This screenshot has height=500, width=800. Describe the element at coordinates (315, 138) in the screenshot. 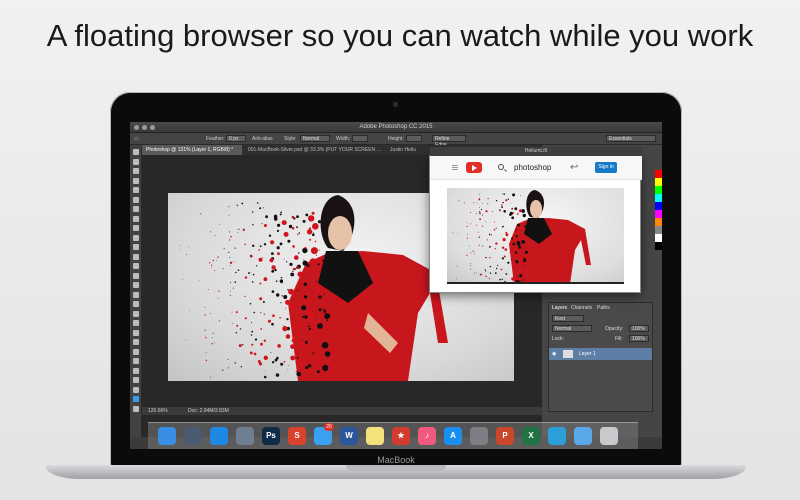

I see `style-select: Normal` at that location.